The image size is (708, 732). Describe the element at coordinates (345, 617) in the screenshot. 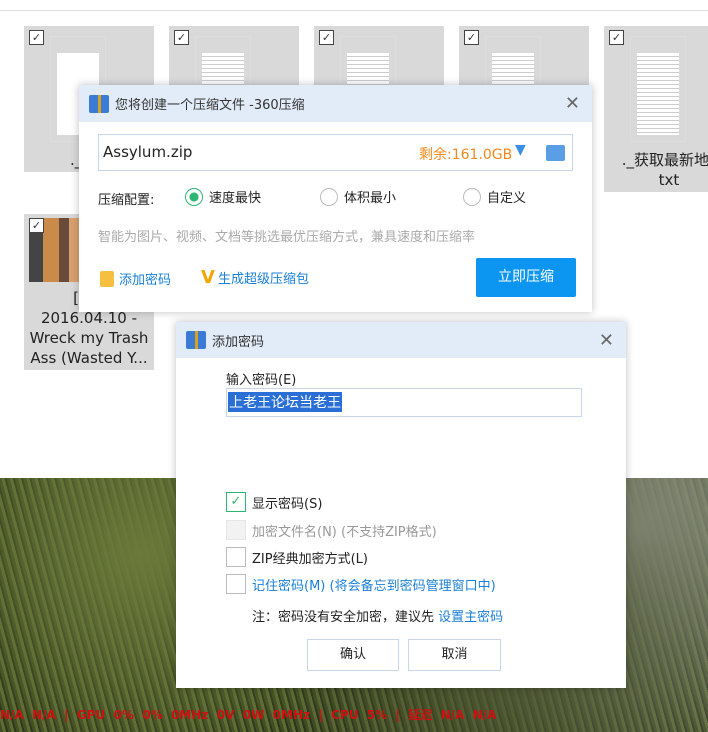

I see `note-label: 注：密码没有安全加密，建议先` at that location.